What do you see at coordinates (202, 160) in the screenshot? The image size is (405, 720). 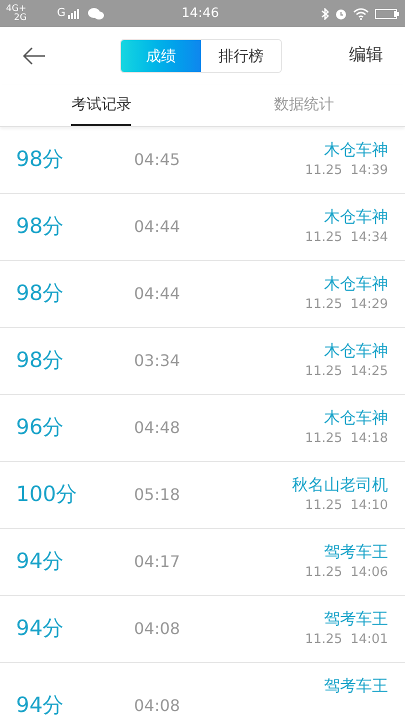 I see `record-row: 98分 04:45 木仓车神 11.25 14:39` at bounding box center [202, 160].